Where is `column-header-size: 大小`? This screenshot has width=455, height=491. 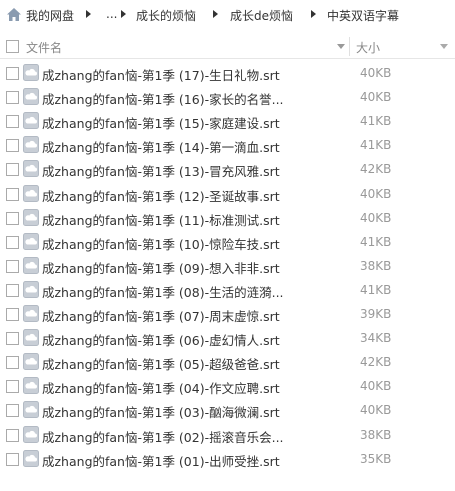
column-header-size: 大小 is located at coordinates (368, 47).